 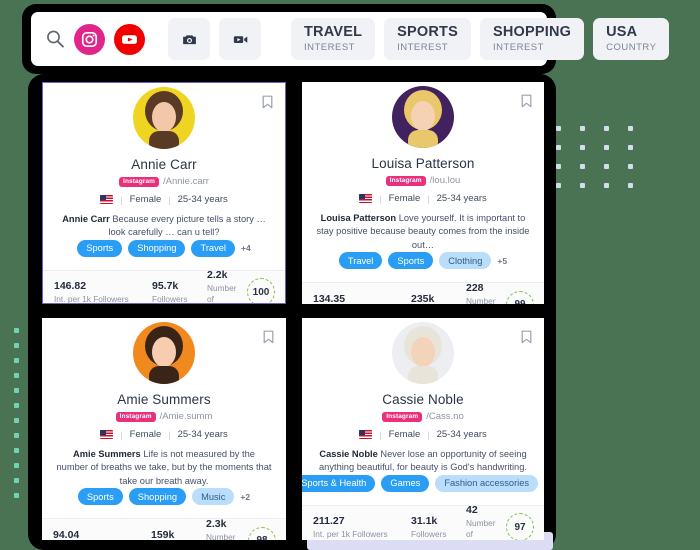 I want to click on handle-row: Instagram /Annie.carr, so click(x=164, y=181).